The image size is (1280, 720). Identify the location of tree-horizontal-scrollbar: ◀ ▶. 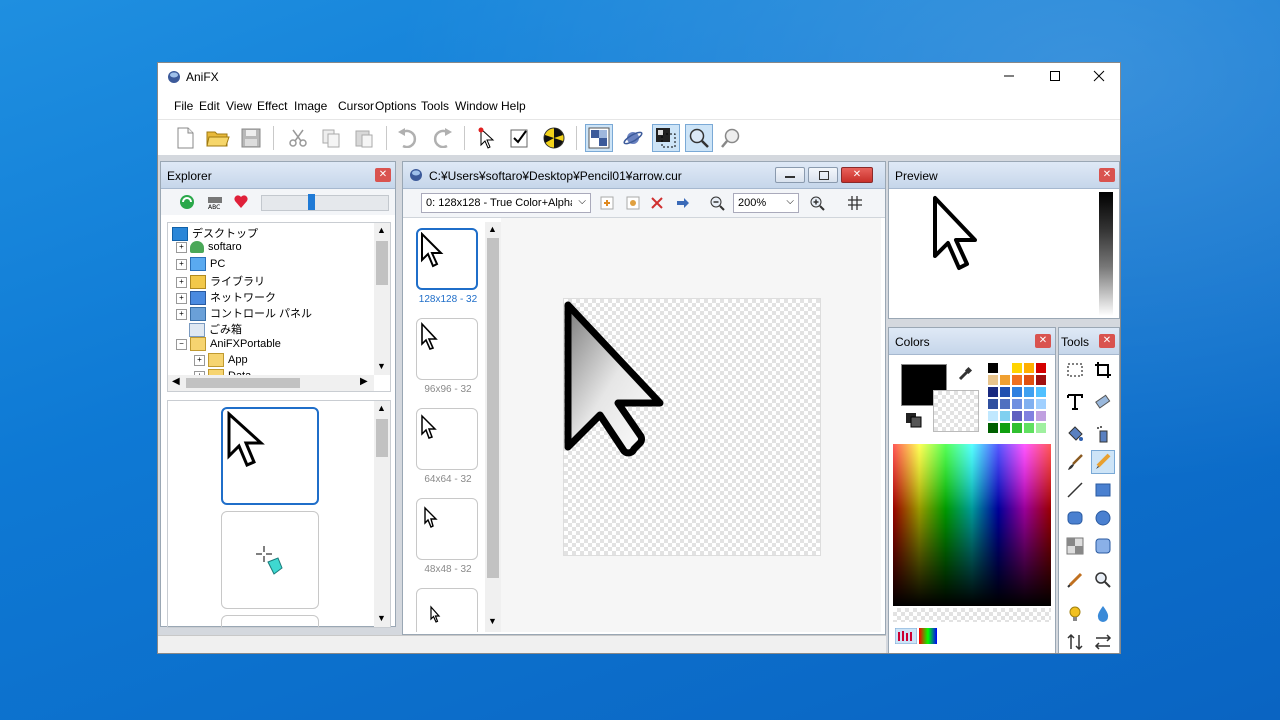
(271, 383).